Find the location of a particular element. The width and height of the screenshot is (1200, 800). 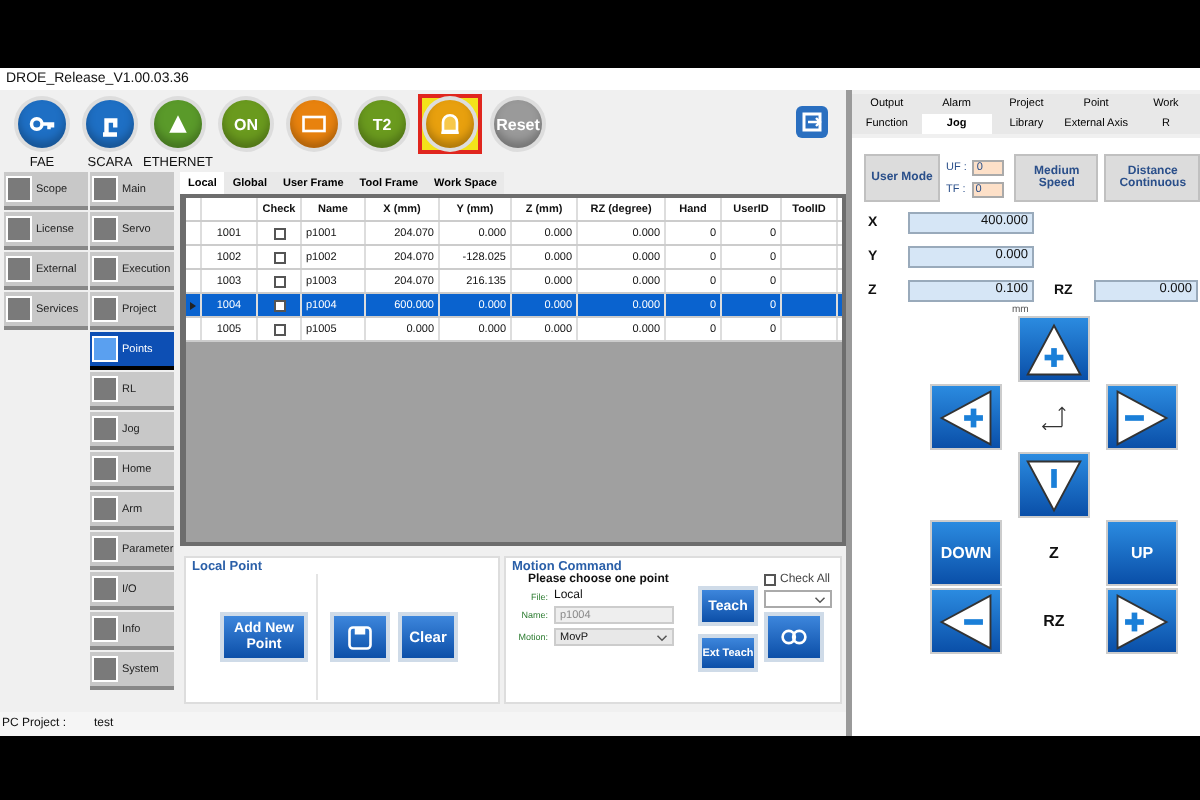

chain-link-icon is located at coordinates (794, 637).